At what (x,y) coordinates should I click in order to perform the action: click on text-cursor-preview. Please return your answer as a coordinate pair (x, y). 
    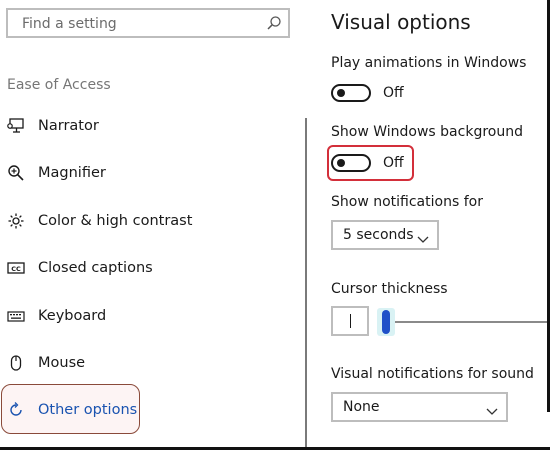
    Looking at the image, I should click on (350, 321).